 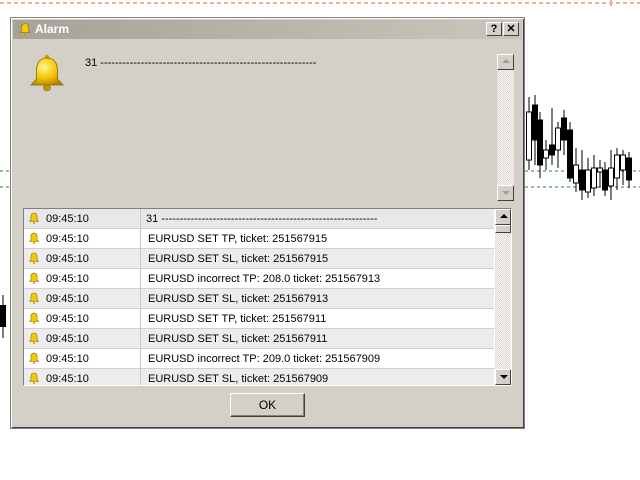 I want to click on message-scrollbar, so click(x=505, y=127).